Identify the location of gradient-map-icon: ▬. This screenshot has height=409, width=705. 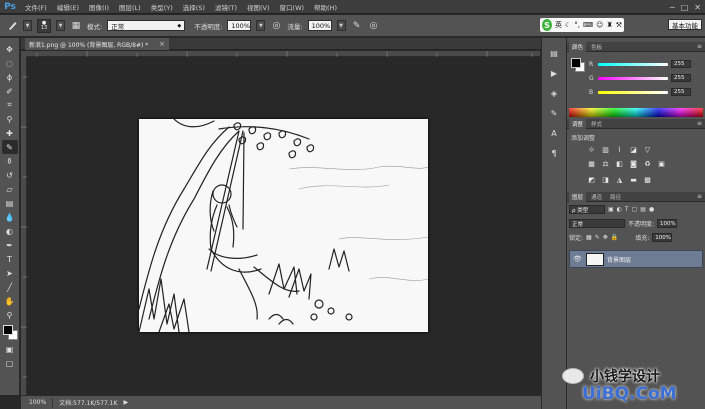
(633, 179).